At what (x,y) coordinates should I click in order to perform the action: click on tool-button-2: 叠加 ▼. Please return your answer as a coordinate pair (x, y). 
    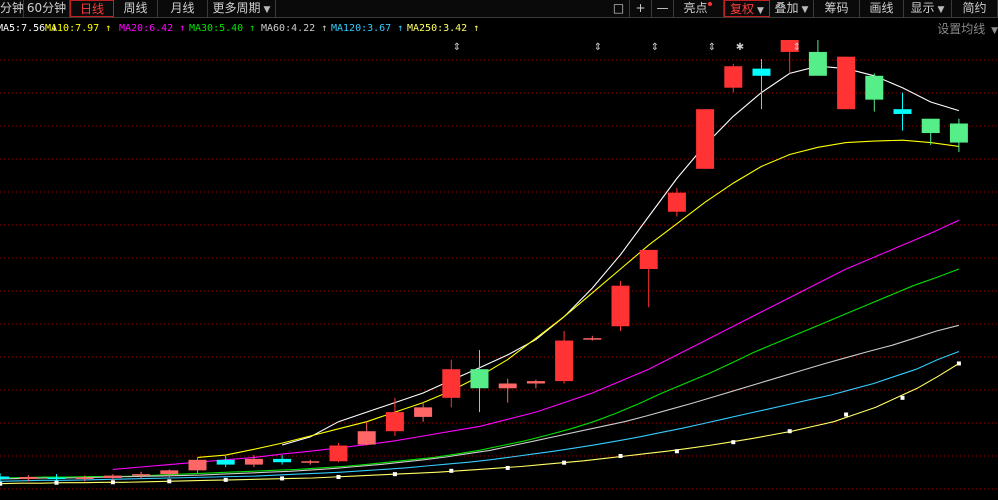
    Looking at the image, I should click on (792, 8).